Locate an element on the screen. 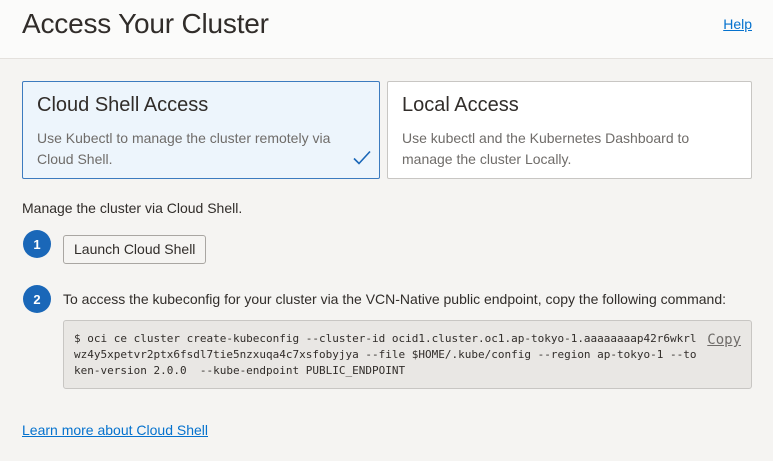 This screenshot has height=461, width=773. option-title: Local Access is located at coordinates (460, 105).